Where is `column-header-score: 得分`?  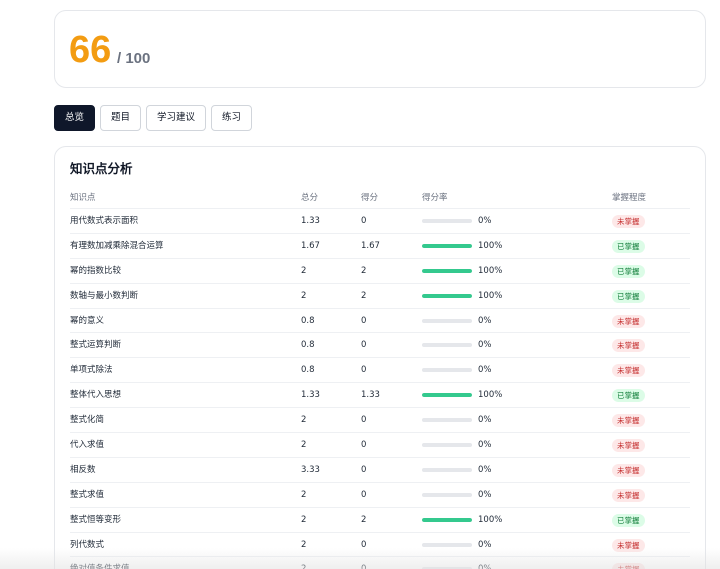 column-header-score: 得分 is located at coordinates (370, 198).